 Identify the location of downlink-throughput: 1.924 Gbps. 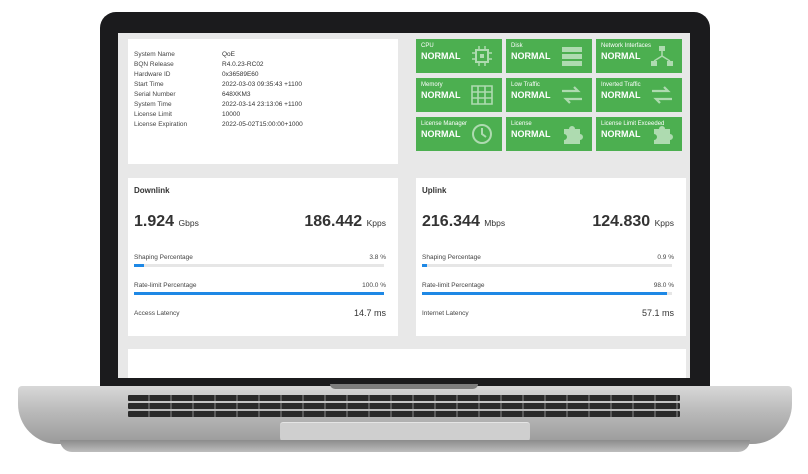
(166, 221).